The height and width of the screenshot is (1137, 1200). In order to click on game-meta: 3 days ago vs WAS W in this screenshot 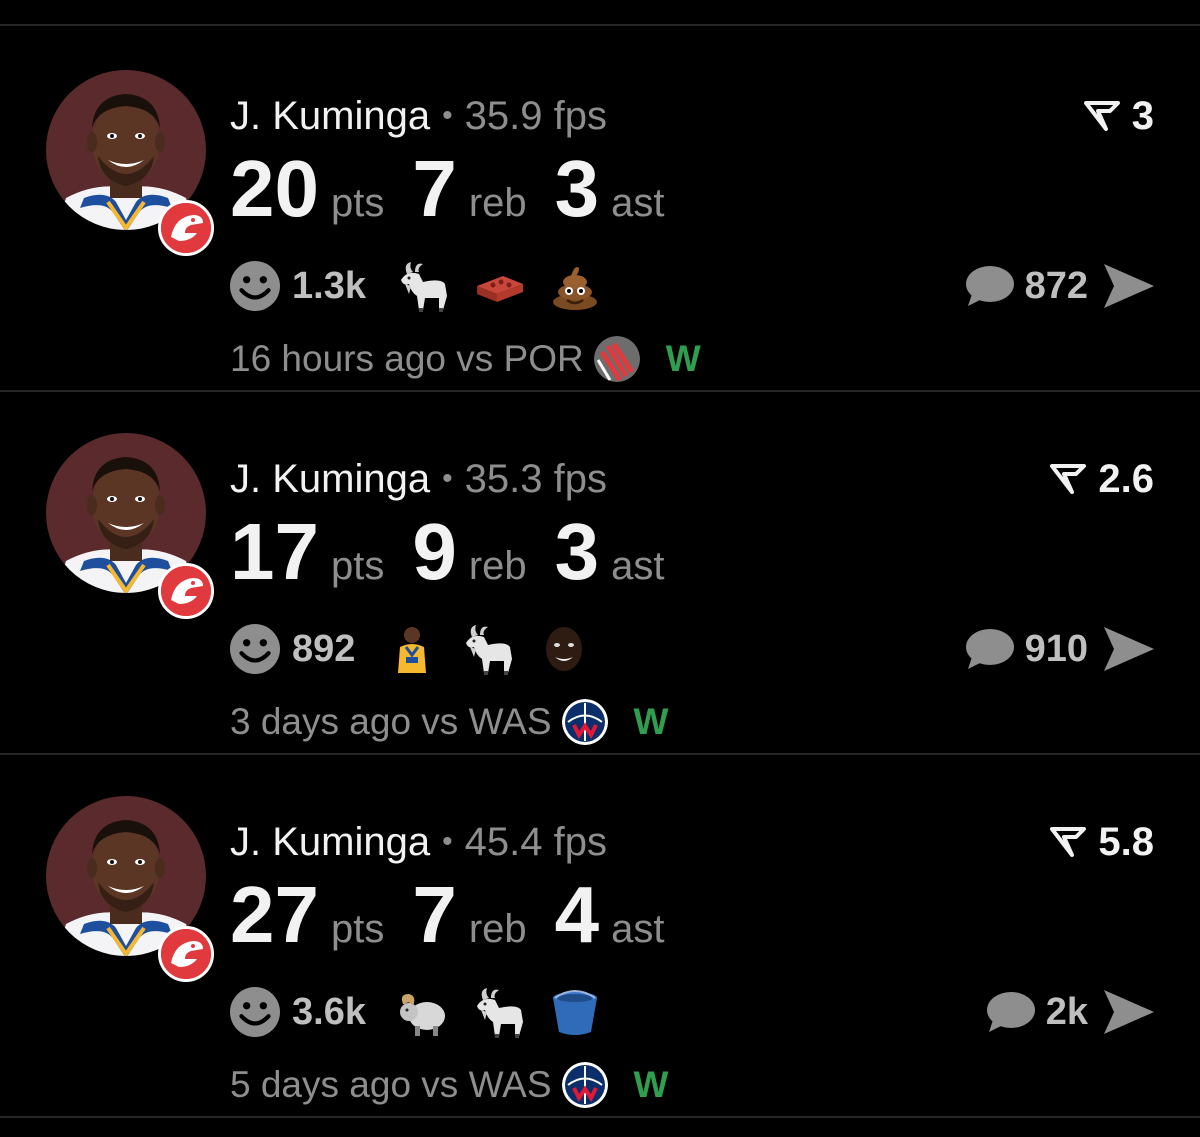, I will do `click(449, 722)`.